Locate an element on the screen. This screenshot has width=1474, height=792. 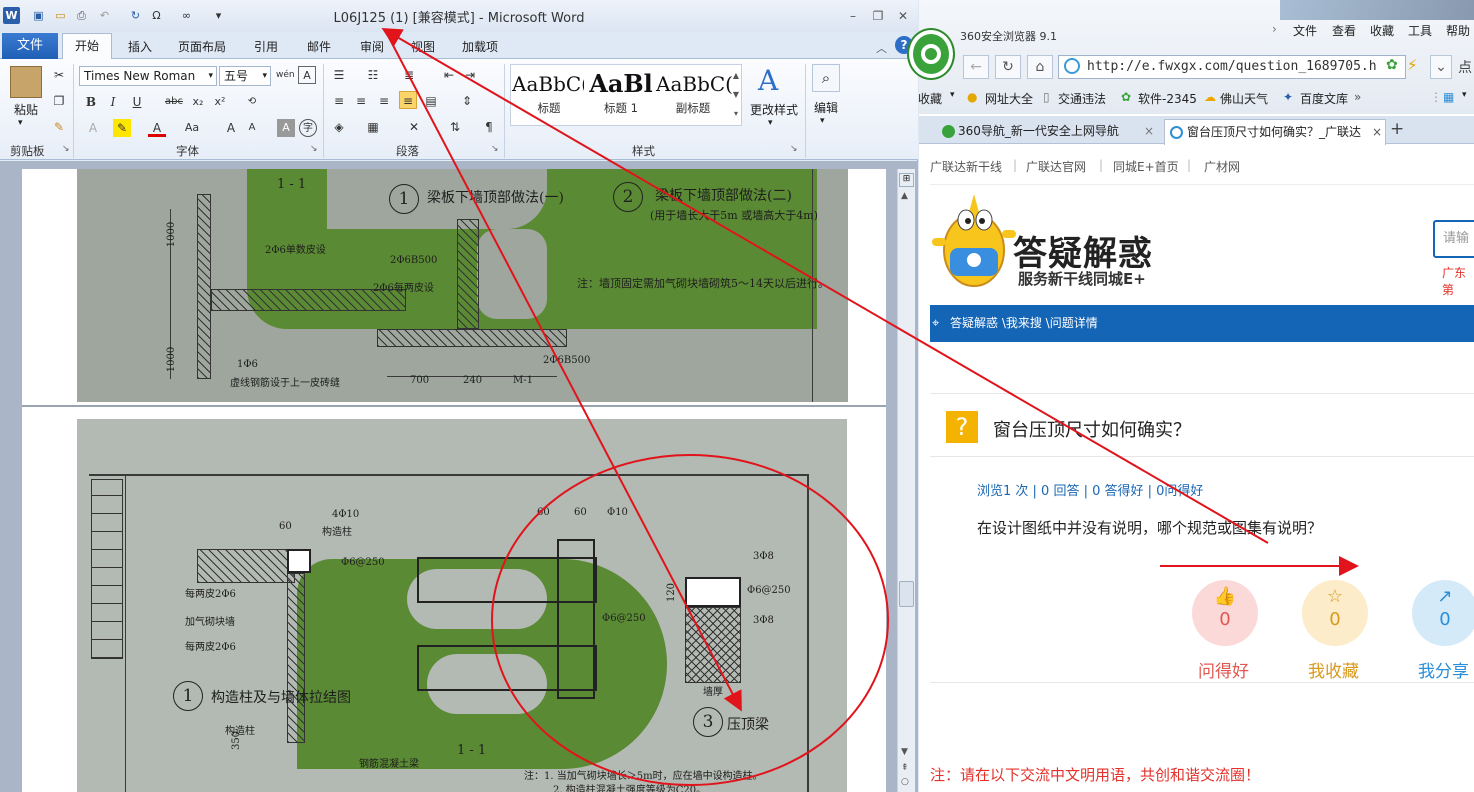
tab-insert: 插入 is located at coordinates (140, 47).